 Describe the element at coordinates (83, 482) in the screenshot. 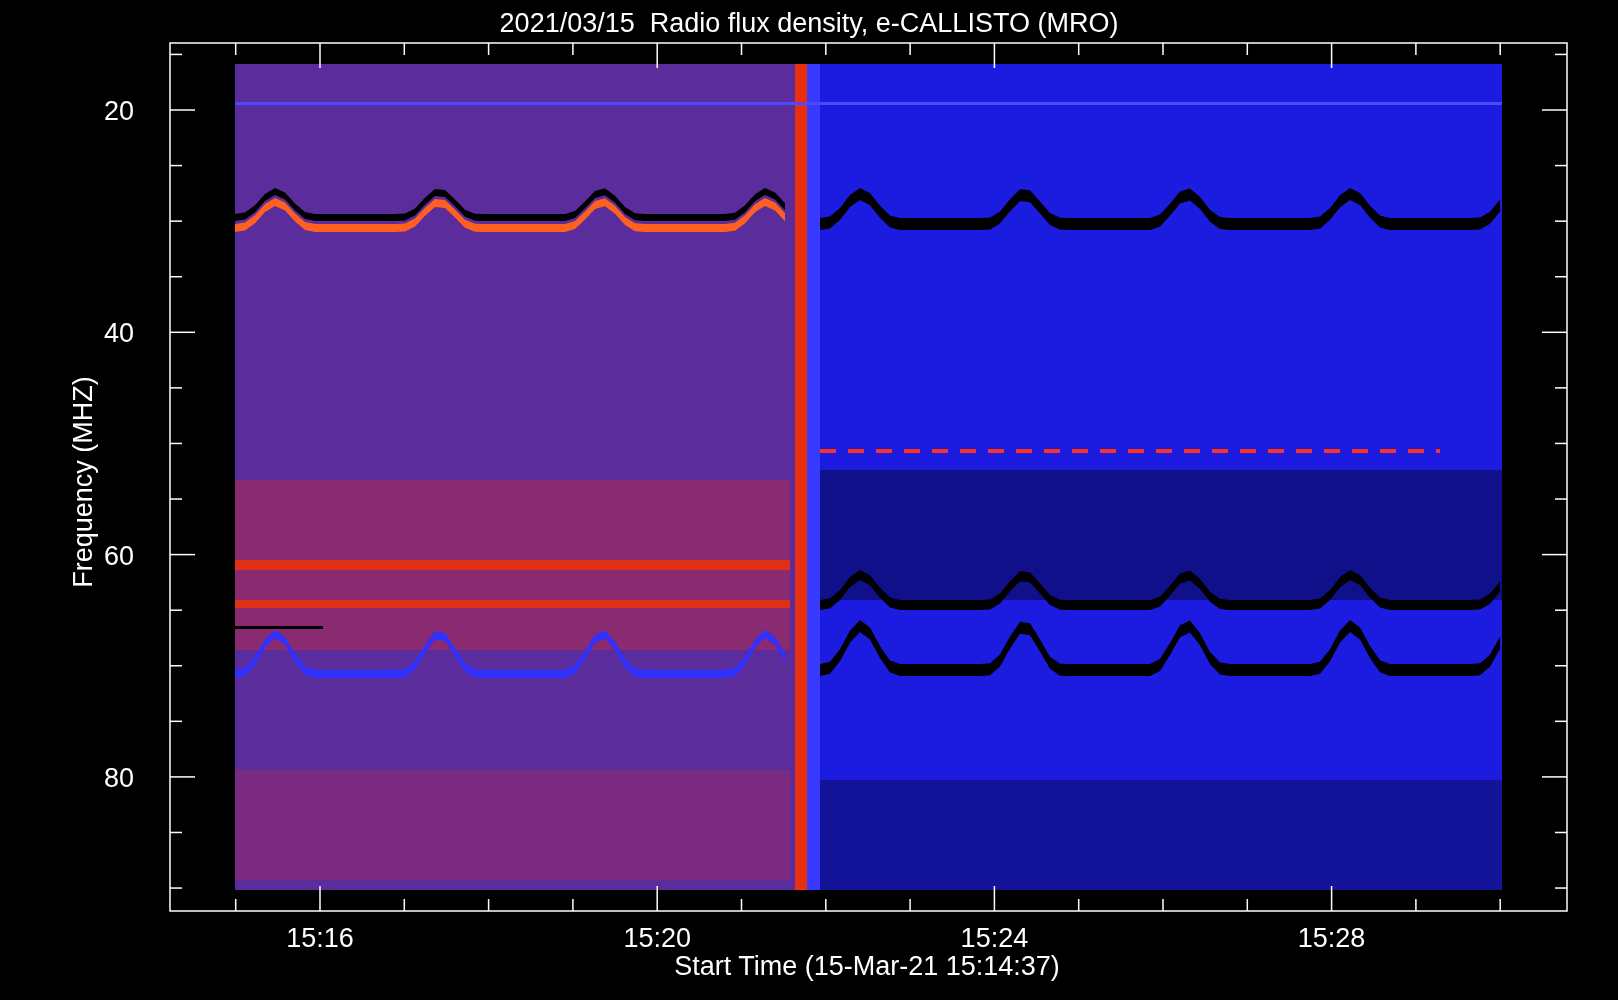

I see `y-axis-label: Frequency (MHZ)` at that location.